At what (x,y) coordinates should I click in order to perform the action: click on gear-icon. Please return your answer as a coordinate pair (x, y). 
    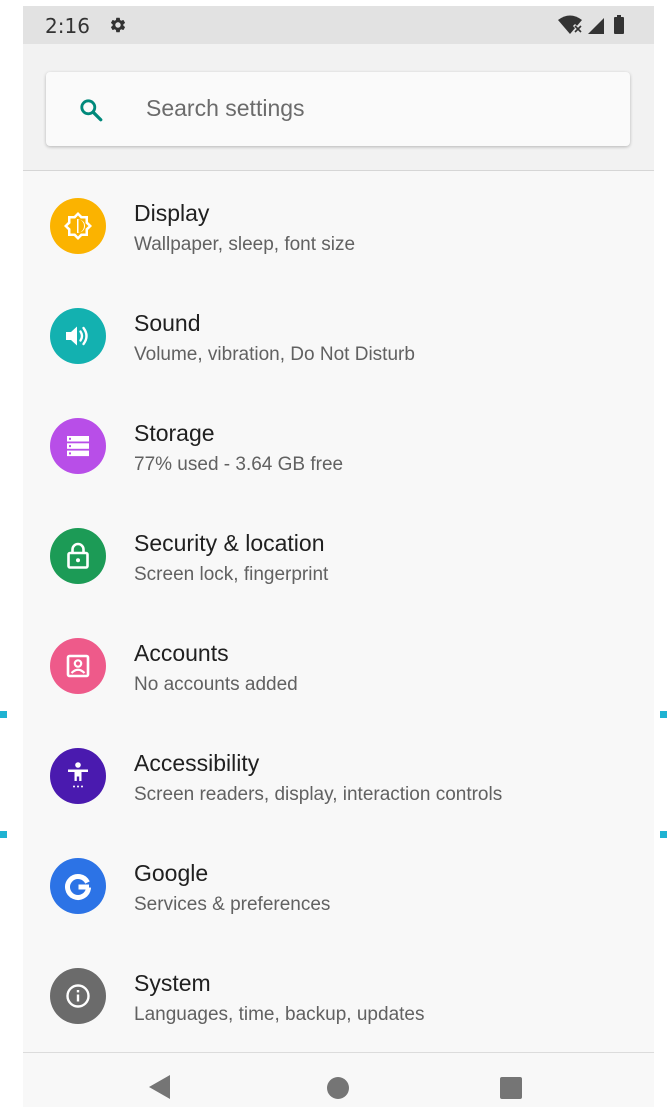
    Looking at the image, I should click on (118, 25).